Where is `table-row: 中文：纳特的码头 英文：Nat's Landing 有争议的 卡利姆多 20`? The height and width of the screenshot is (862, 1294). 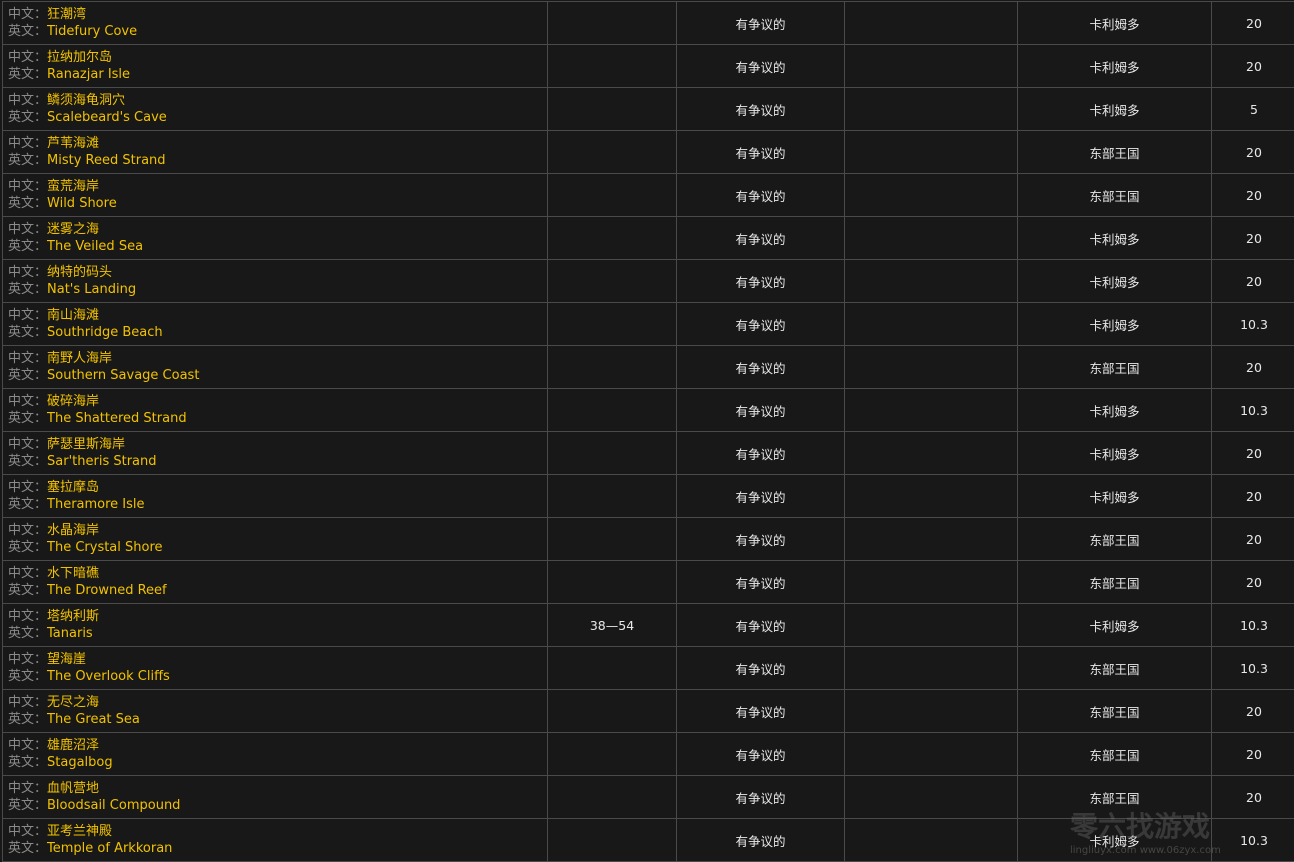 table-row: 中文：纳特的码头 英文：Nat's Landing 有争议的 卡利姆多 20 is located at coordinates (648, 281).